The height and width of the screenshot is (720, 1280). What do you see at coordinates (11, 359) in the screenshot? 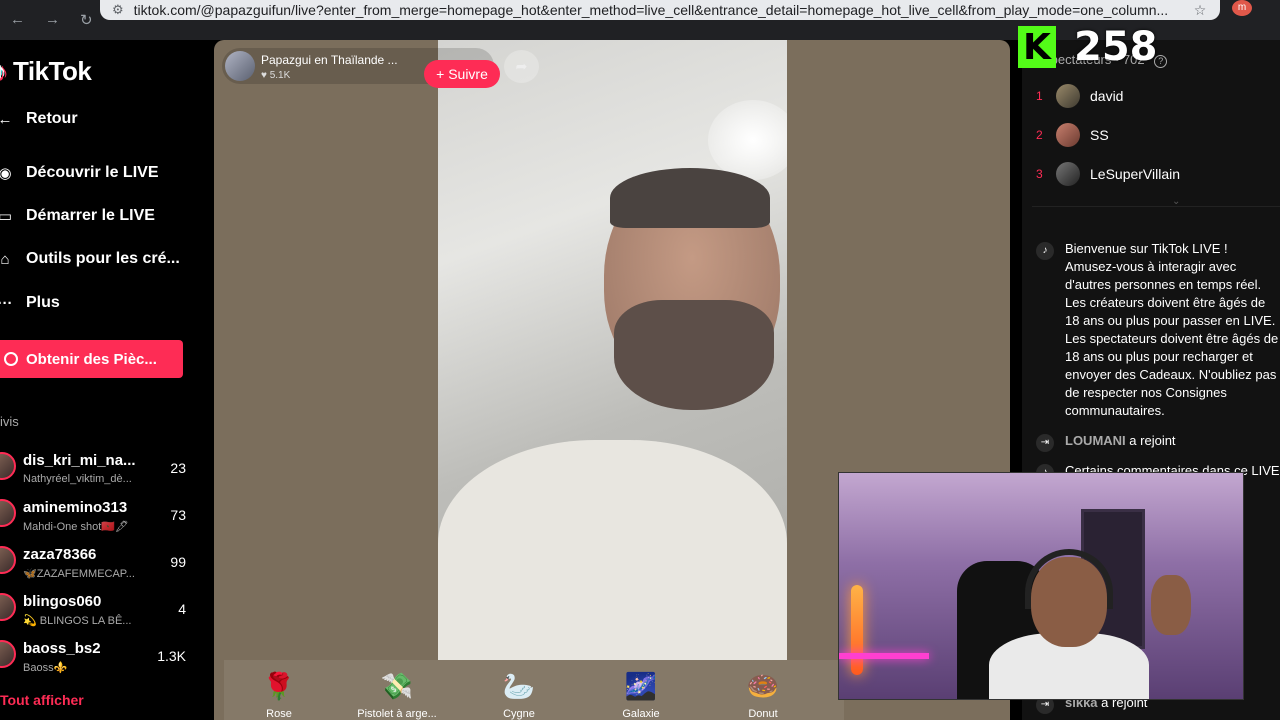
I see `coin-icon` at bounding box center [11, 359].